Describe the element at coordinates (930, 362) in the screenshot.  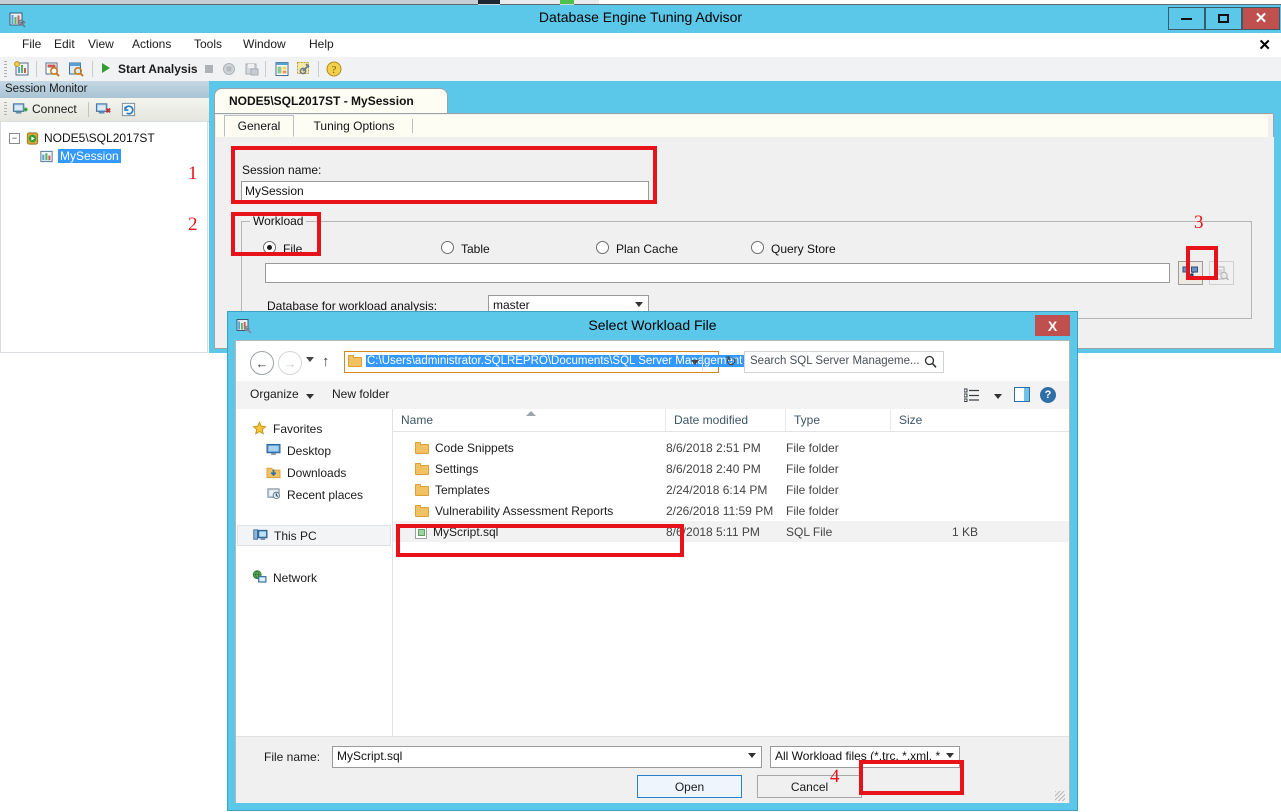
I see `search-icon` at that location.